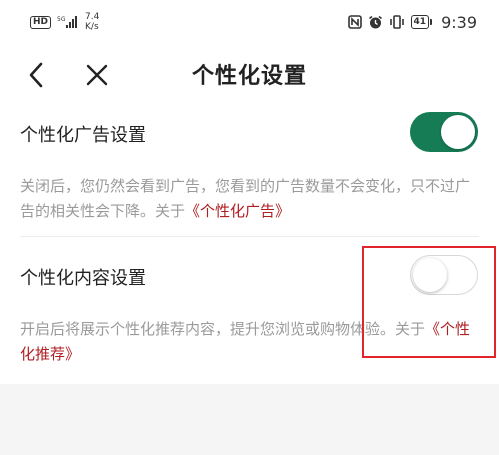  What do you see at coordinates (249, 277) in the screenshot?
I see `setting-row-content: 个性化内容设置` at bounding box center [249, 277].